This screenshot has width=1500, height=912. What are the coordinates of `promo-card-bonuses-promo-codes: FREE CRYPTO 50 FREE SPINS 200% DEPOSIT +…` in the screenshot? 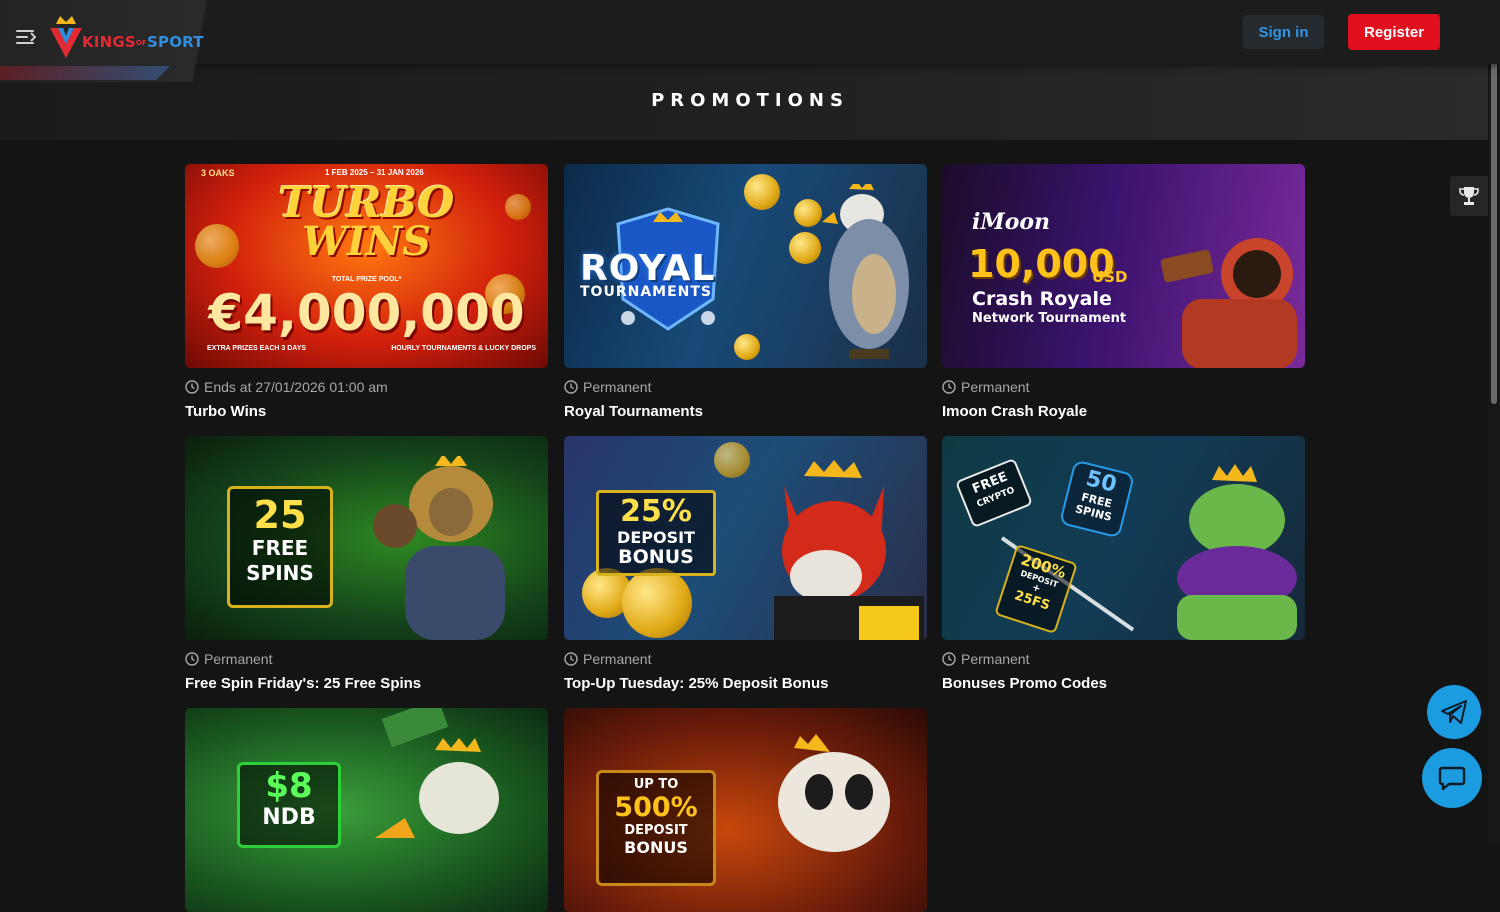 It's located at (1123, 564).